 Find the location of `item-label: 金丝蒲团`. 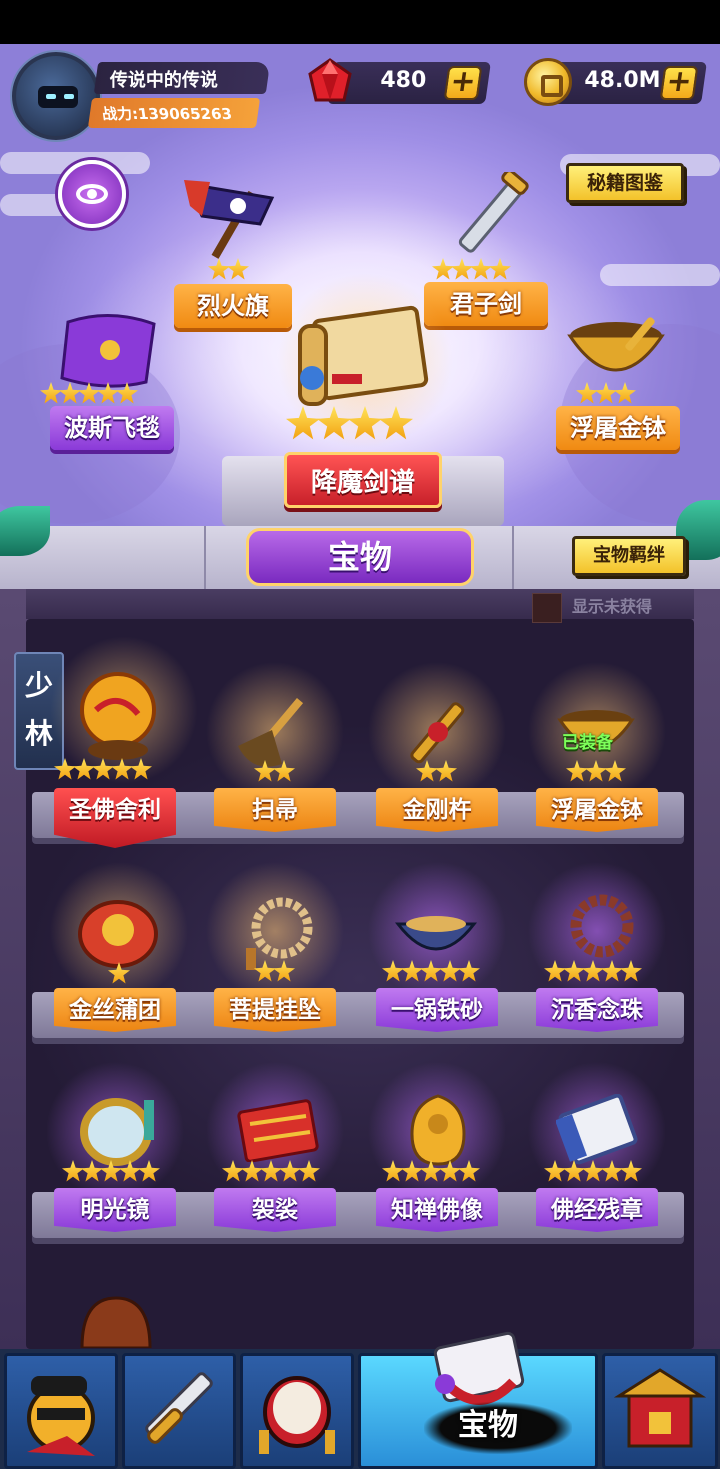

item-label: 金丝蒲团 is located at coordinates (115, 1010).